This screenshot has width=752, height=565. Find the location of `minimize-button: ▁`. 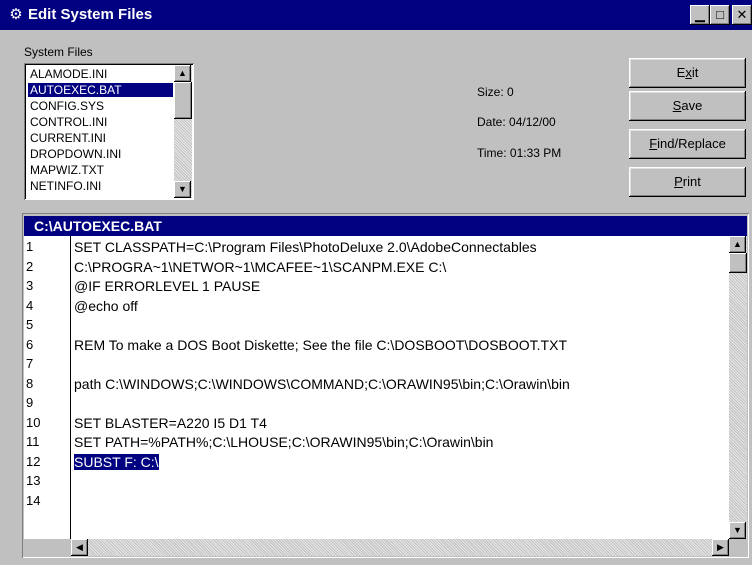

minimize-button: ▁ is located at coordinates (700, 15).